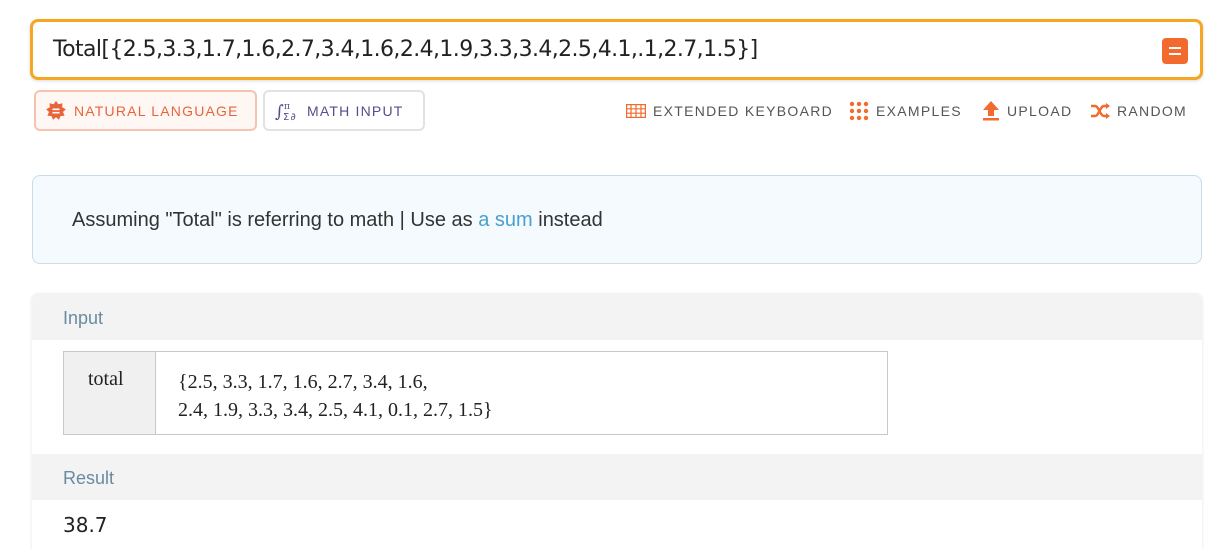  What do you see at coordinates (617, 317) in the screenshot?
I see `input-pod-title: Input` at bounding box center [617, 317].